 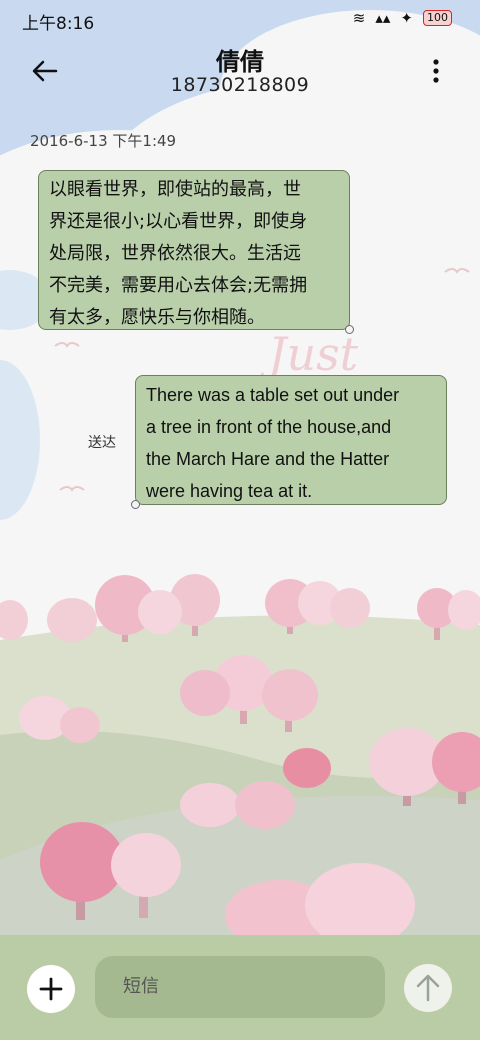 What do you see at coordinates (273, 395) in the screenshot?
I see `message-line: There was a table set out under` at bounding box center [273, 395].